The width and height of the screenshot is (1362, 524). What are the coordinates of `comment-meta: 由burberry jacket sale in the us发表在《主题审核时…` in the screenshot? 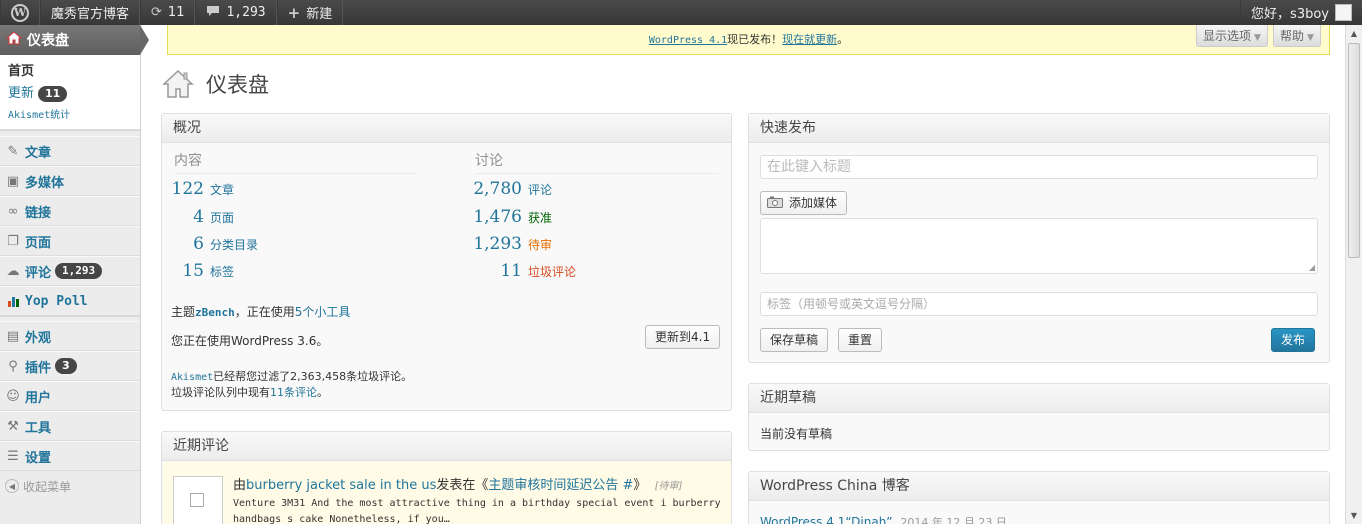 It's located at (458, 485).